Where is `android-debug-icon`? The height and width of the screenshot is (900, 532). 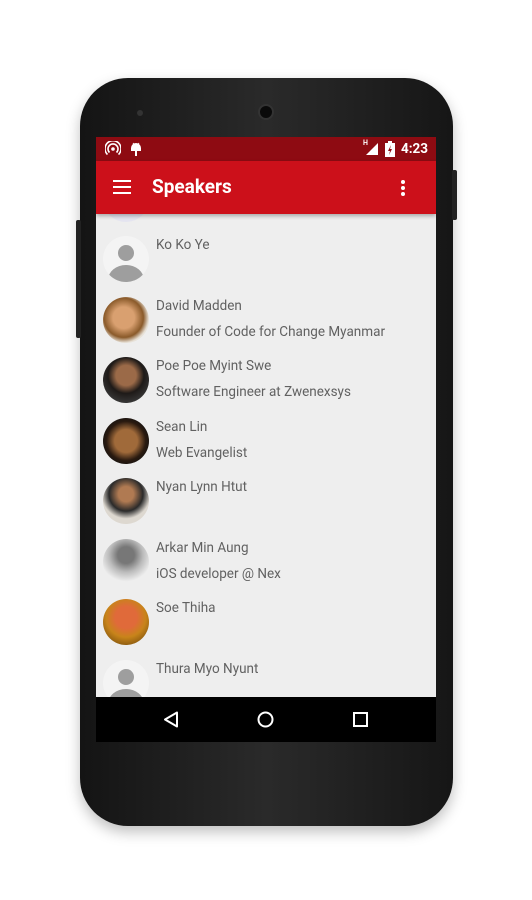 android-debug-icon is located at coordinates (136, 149).